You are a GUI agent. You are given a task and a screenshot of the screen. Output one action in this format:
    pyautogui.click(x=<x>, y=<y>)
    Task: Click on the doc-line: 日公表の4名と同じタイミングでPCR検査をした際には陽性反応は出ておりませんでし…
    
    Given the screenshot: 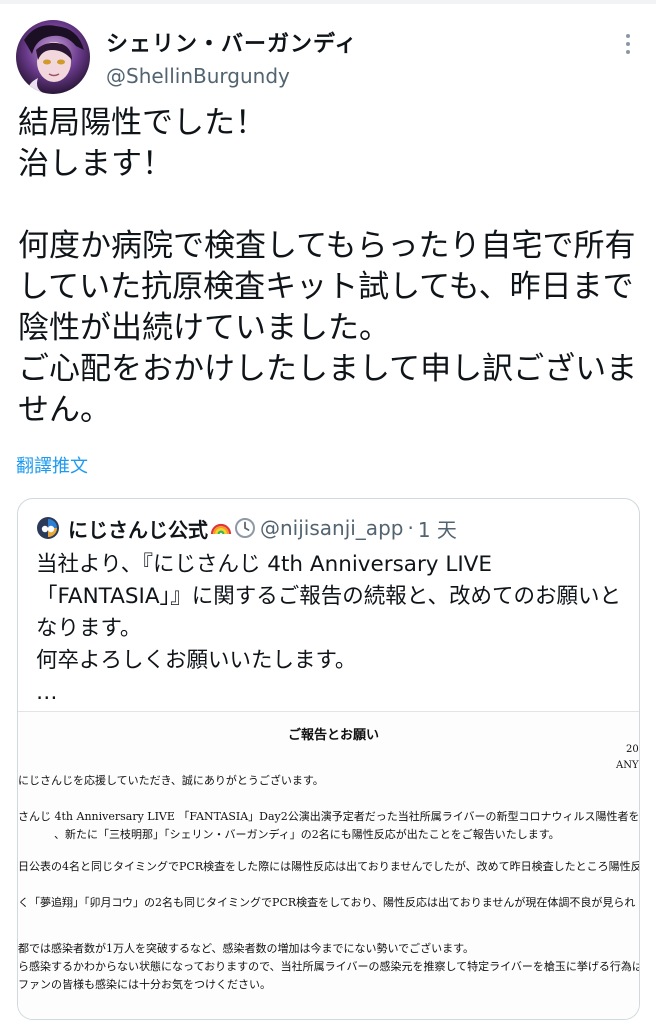 What is the action you would take?
    pyautogui.click(x=329, y=866)
    